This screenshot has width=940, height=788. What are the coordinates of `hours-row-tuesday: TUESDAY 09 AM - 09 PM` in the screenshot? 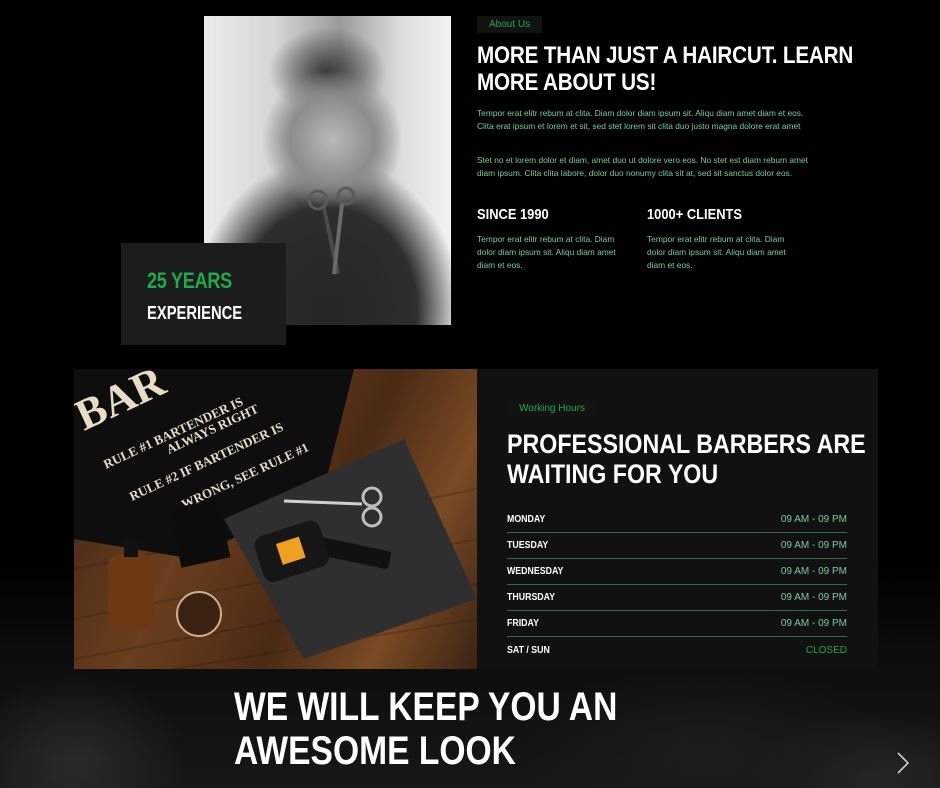 It's located at (677, 546).